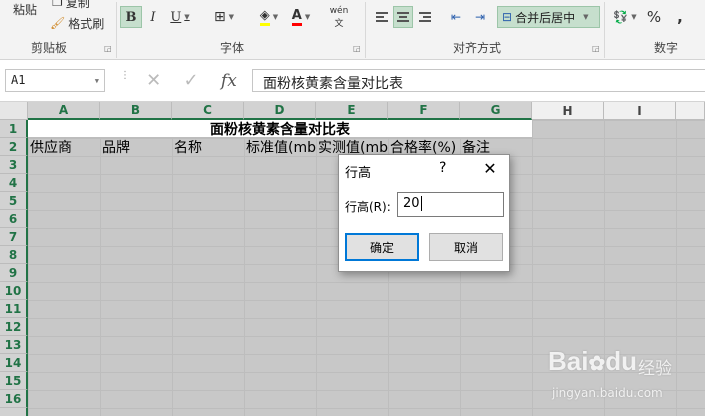  Describe the element at coordinates (640, 111) in the screenshot. I see `column-header: I` at that location.